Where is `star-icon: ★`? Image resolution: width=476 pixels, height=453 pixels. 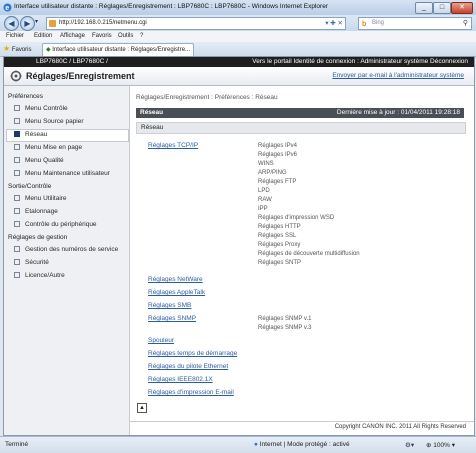
star-icon: ★ is located at coordinates (7, 48).